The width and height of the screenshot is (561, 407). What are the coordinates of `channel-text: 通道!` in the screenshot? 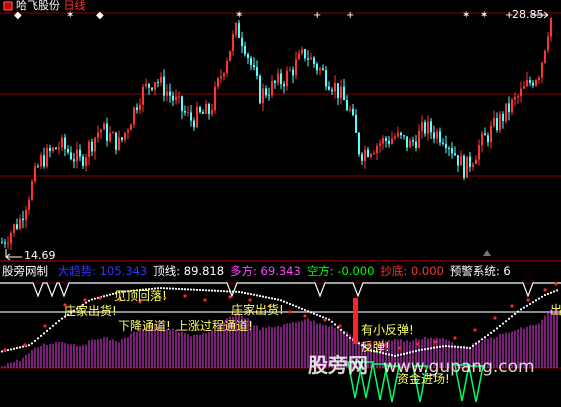 It's located at (238, 326).